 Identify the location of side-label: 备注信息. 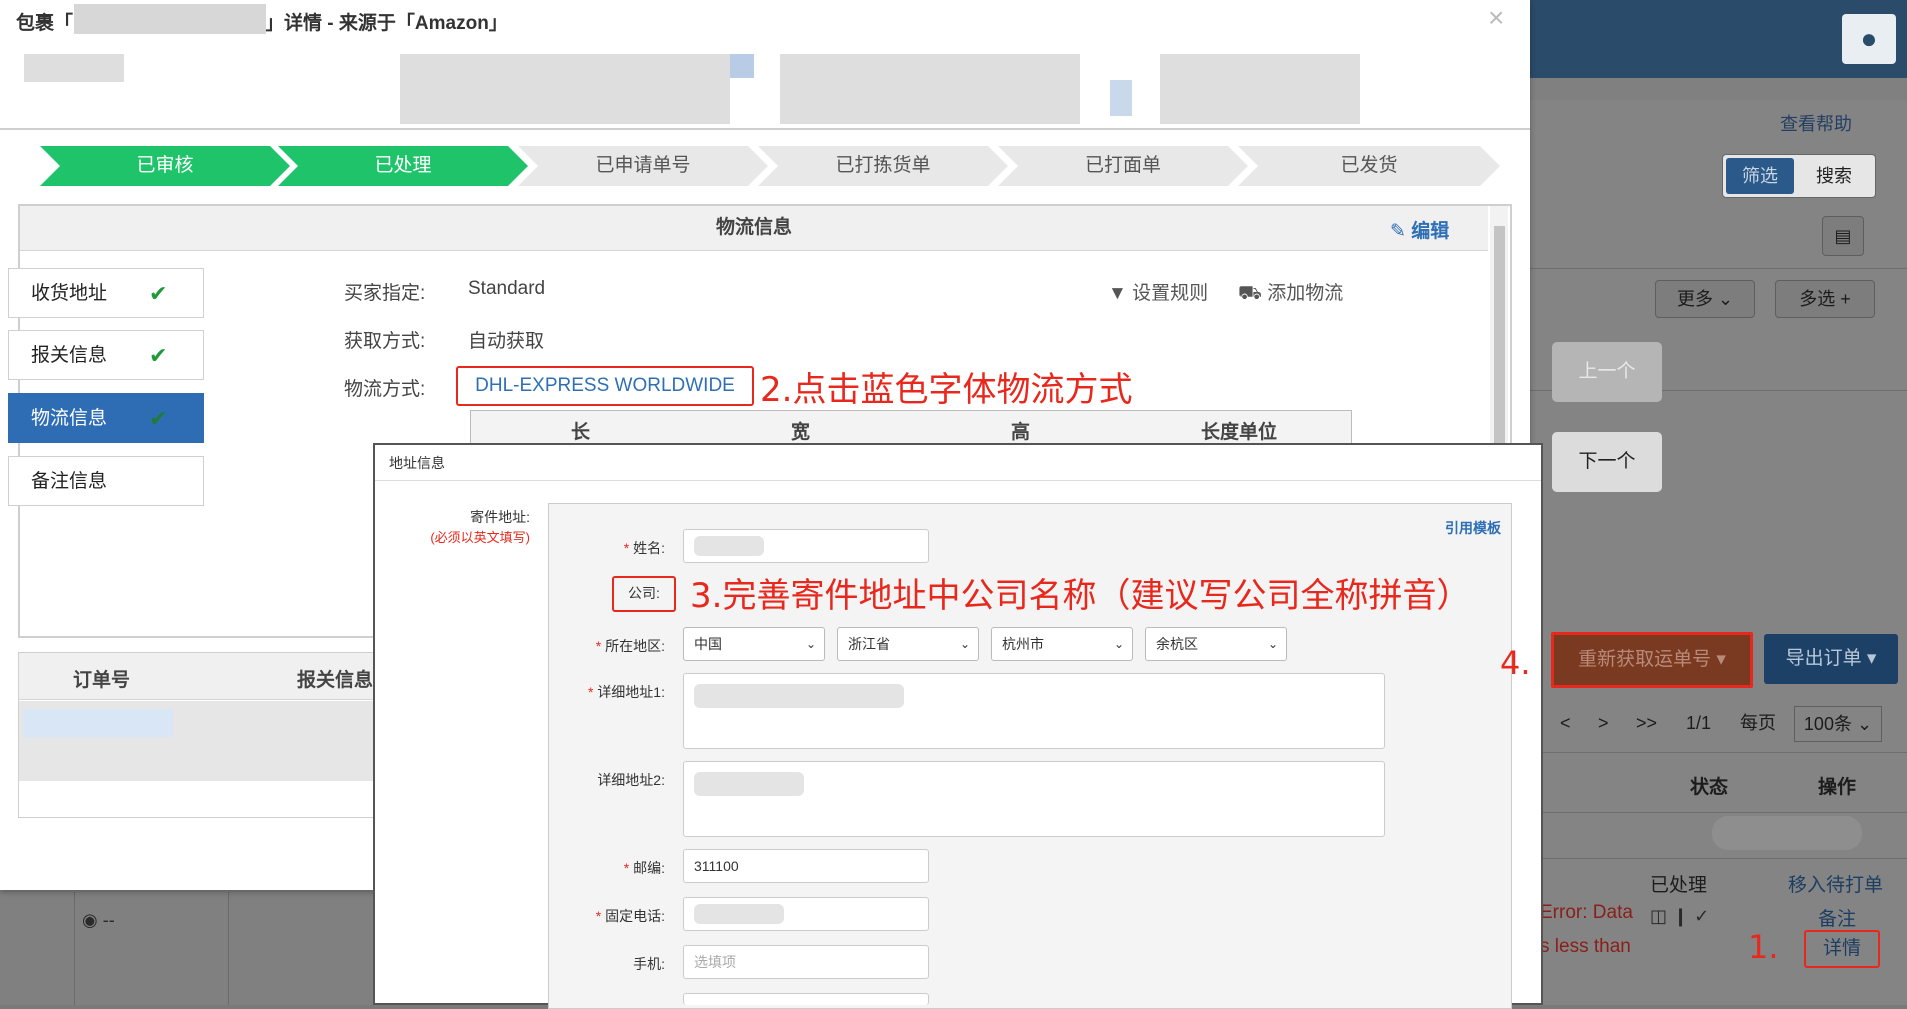
(69, 481).